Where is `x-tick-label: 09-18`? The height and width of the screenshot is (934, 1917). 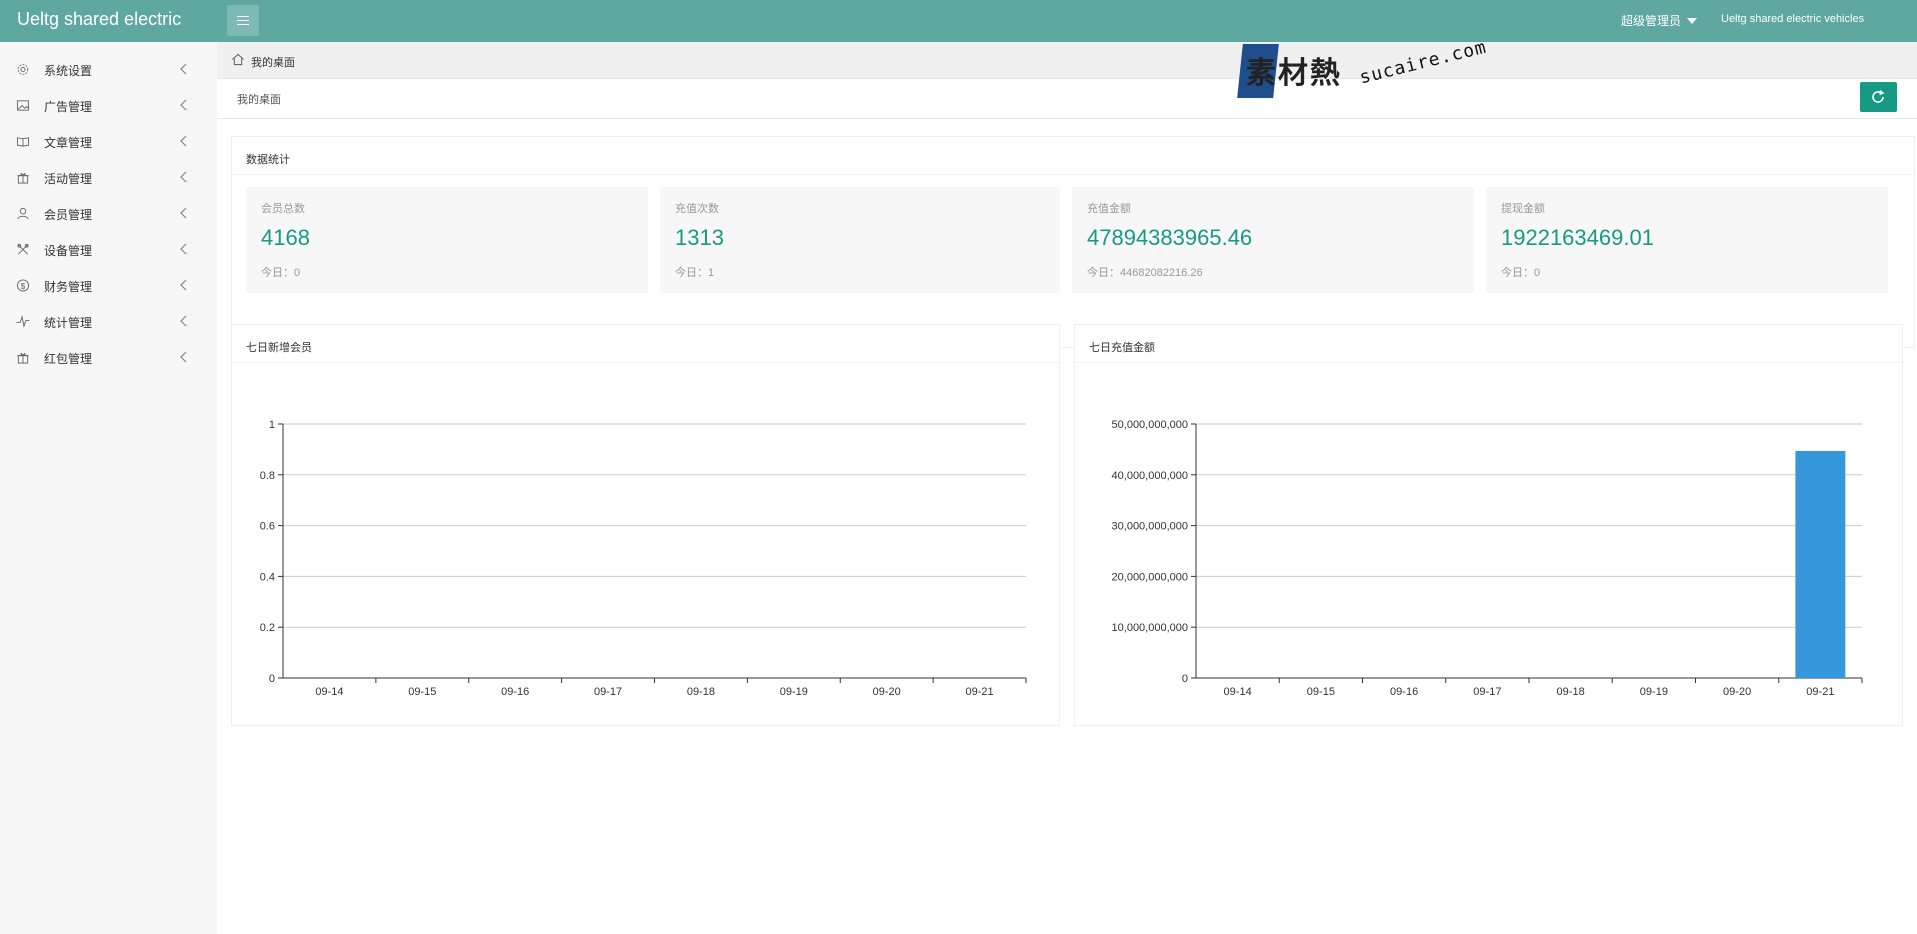 x-tick-label: 09-18 is located at coordinates (701, 692).